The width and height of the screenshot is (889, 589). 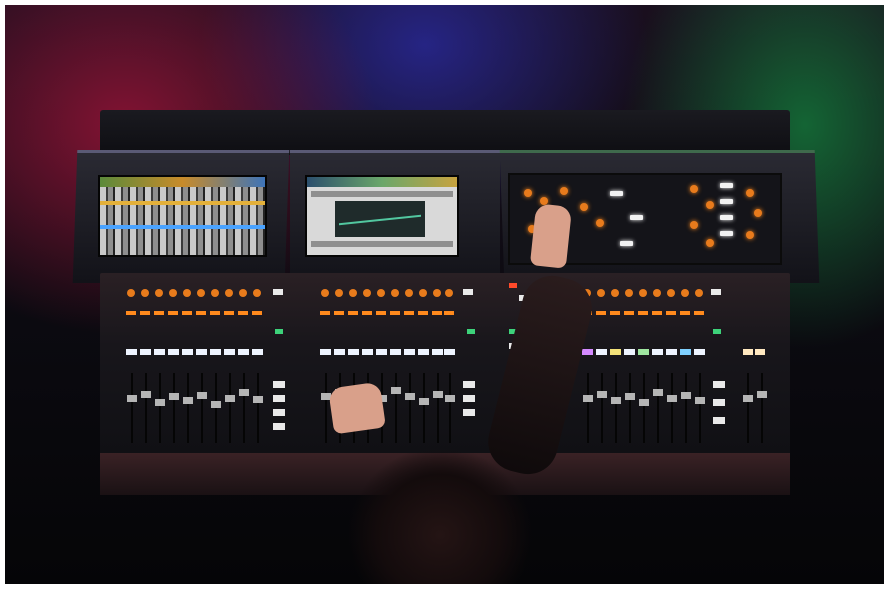 I want to click on operator-right-hand, so click(x=551, y=236).